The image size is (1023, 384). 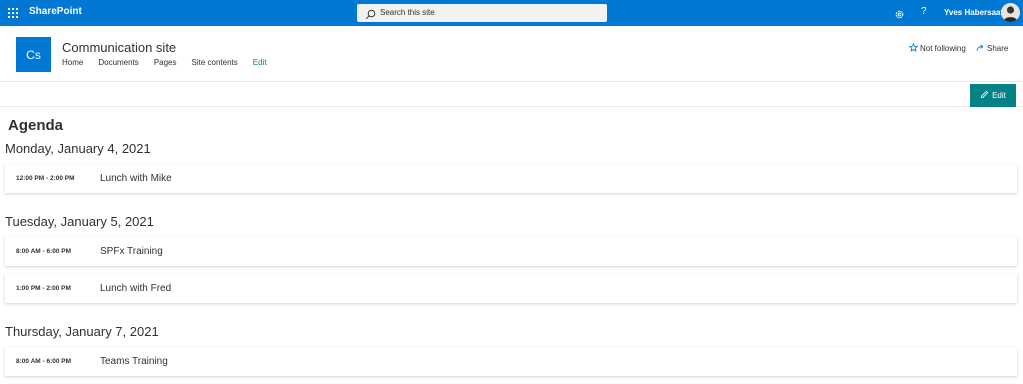 What do you see at coordinates (899, 16) in the screenshot?
I see `gear-icon` at bounding box center [899, 16].